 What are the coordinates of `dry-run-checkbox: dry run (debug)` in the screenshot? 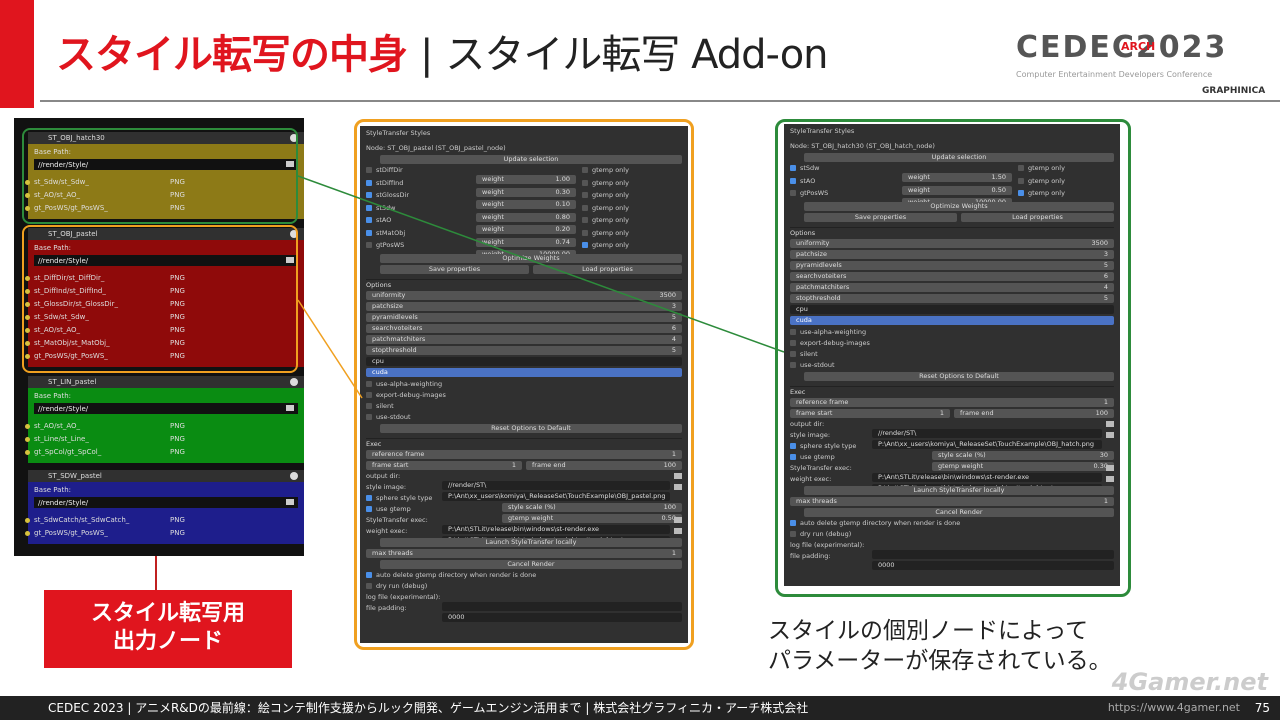 It's located at (820, 534).